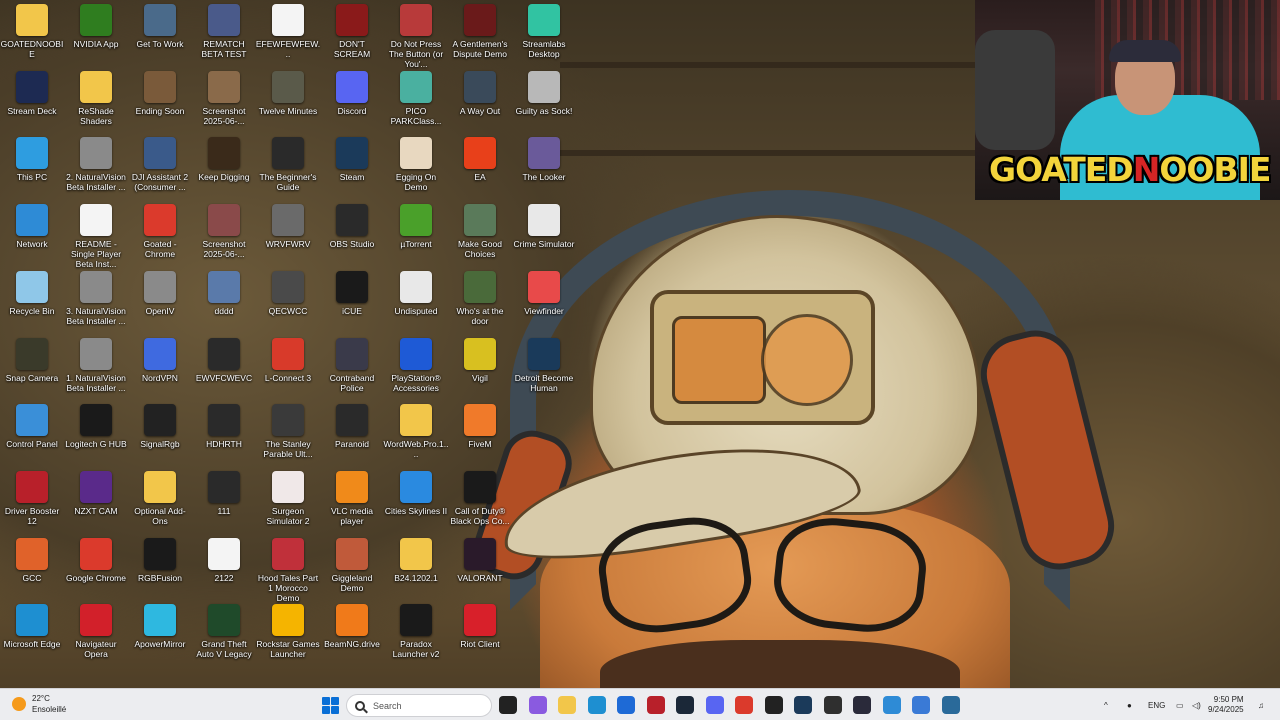 The width and height of the screenshot is (1280, 720). What do you see at coordinates (160, 498) in the screenshot?
I see `desktop-icon: Optional Add-Ons` at bounding box center [160, 498].